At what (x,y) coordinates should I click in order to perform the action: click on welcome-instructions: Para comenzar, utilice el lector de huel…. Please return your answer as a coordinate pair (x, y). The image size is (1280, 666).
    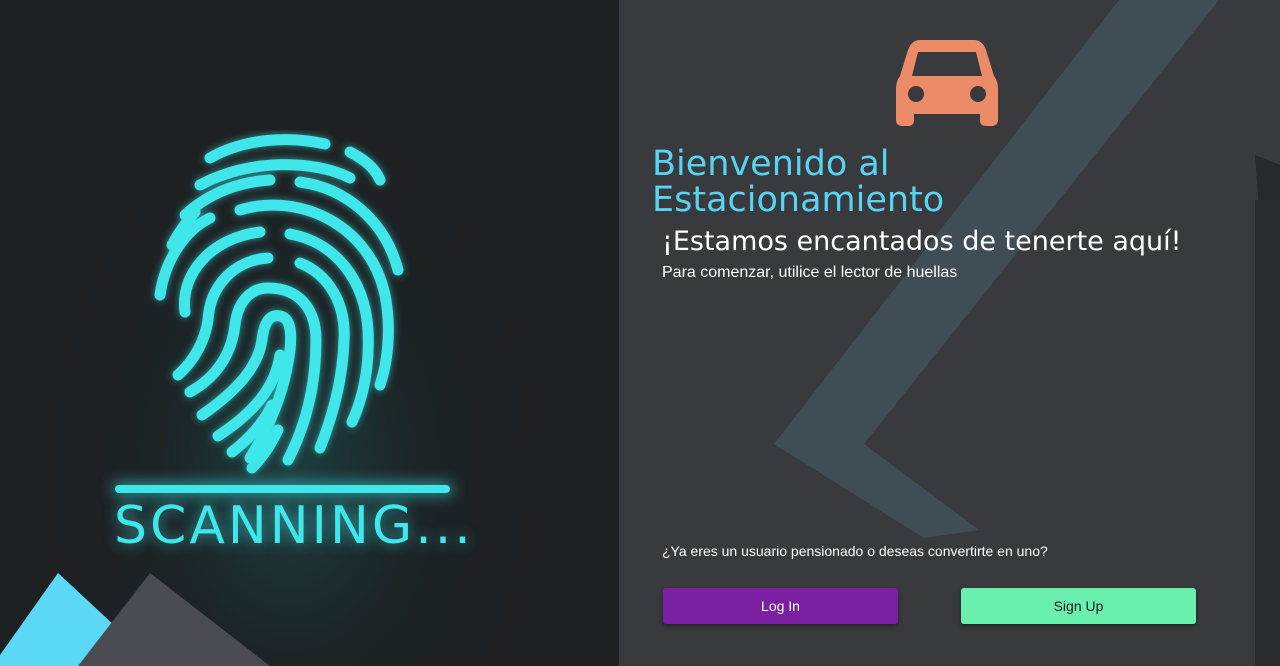
    Looking at the image, I should click on (810, 272).